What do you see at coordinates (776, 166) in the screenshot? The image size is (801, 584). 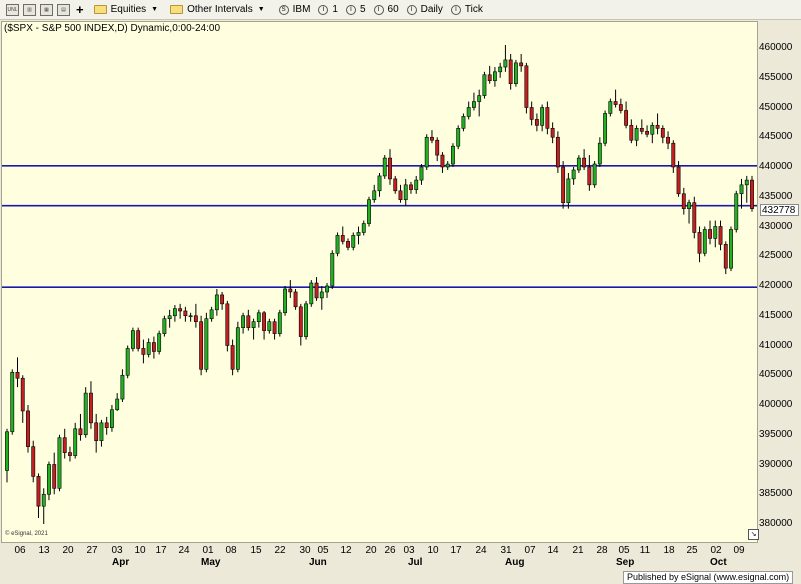 I see `y-tick-label: 440000` at bounding box center [776, 166].